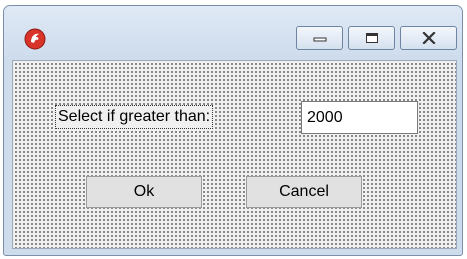  I want to click on threshold-input, so click(359, 117).